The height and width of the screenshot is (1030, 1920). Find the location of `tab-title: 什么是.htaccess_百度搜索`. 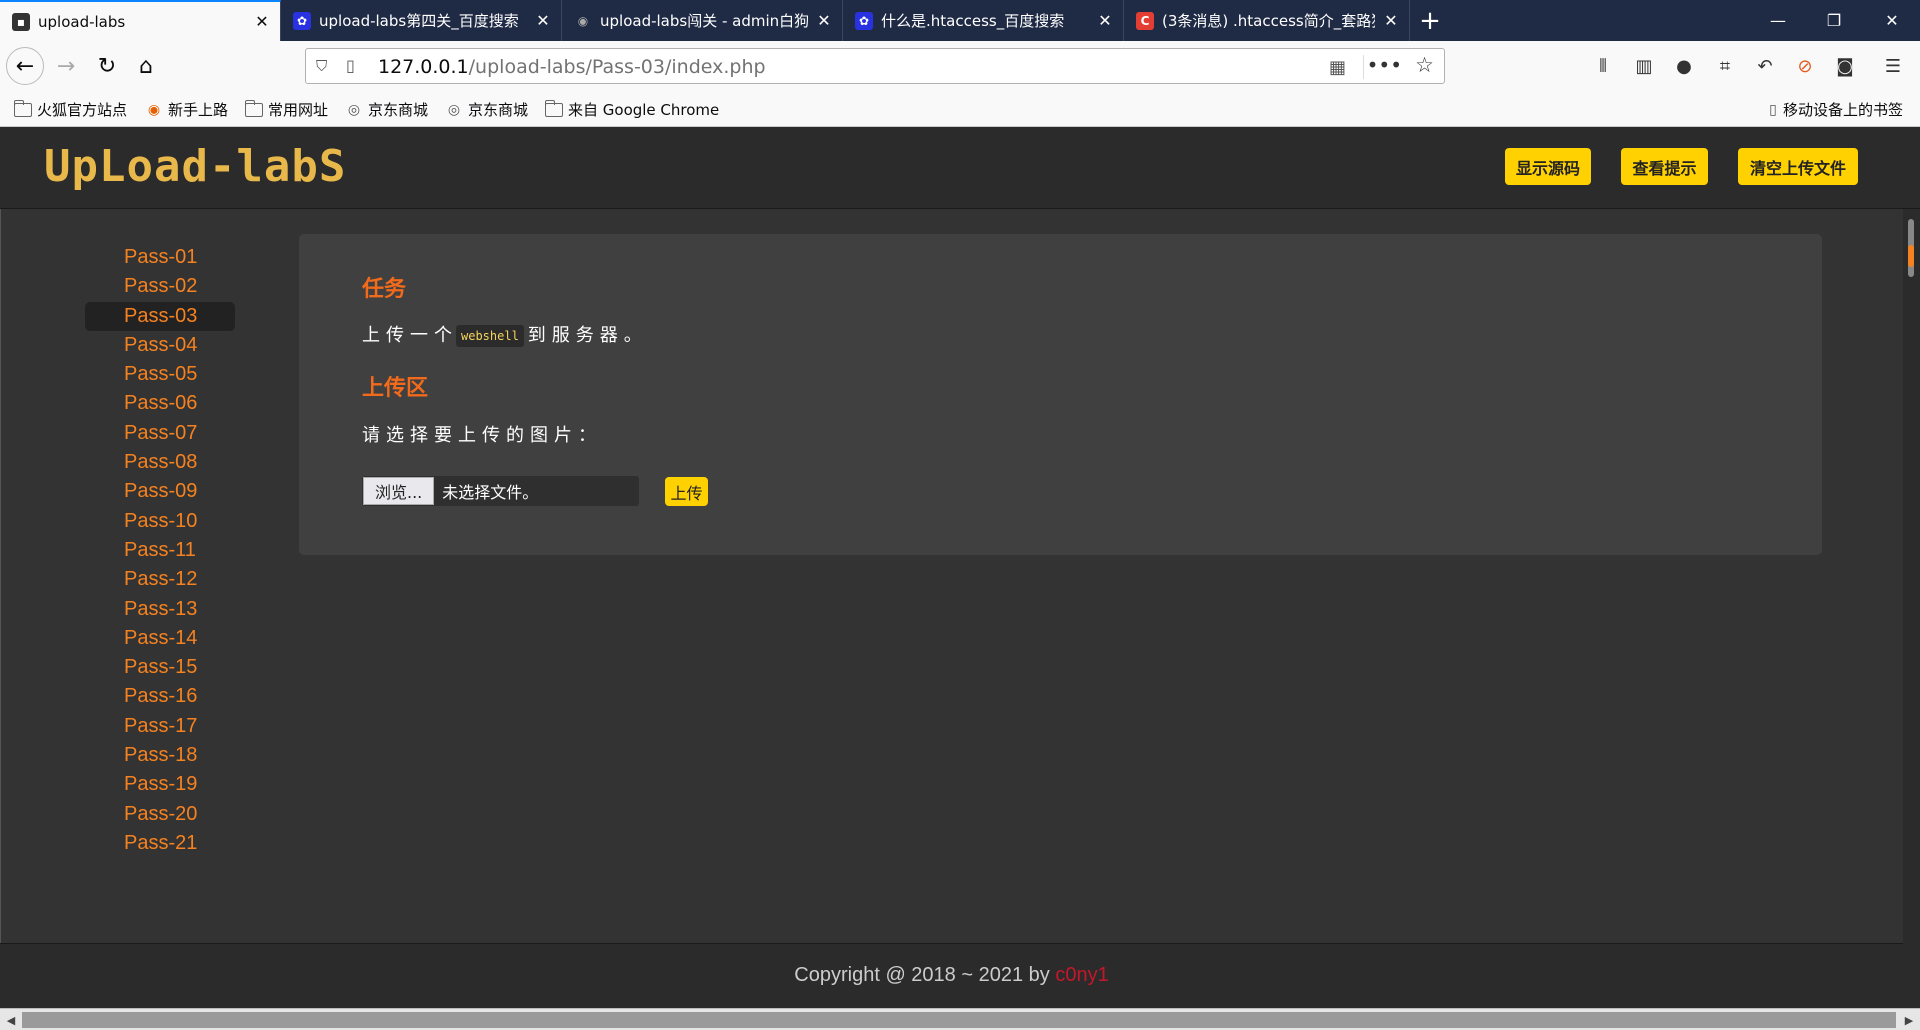

tab-title: 什么是.htaccess_百度搜索 is located at coordinates (973, 21).